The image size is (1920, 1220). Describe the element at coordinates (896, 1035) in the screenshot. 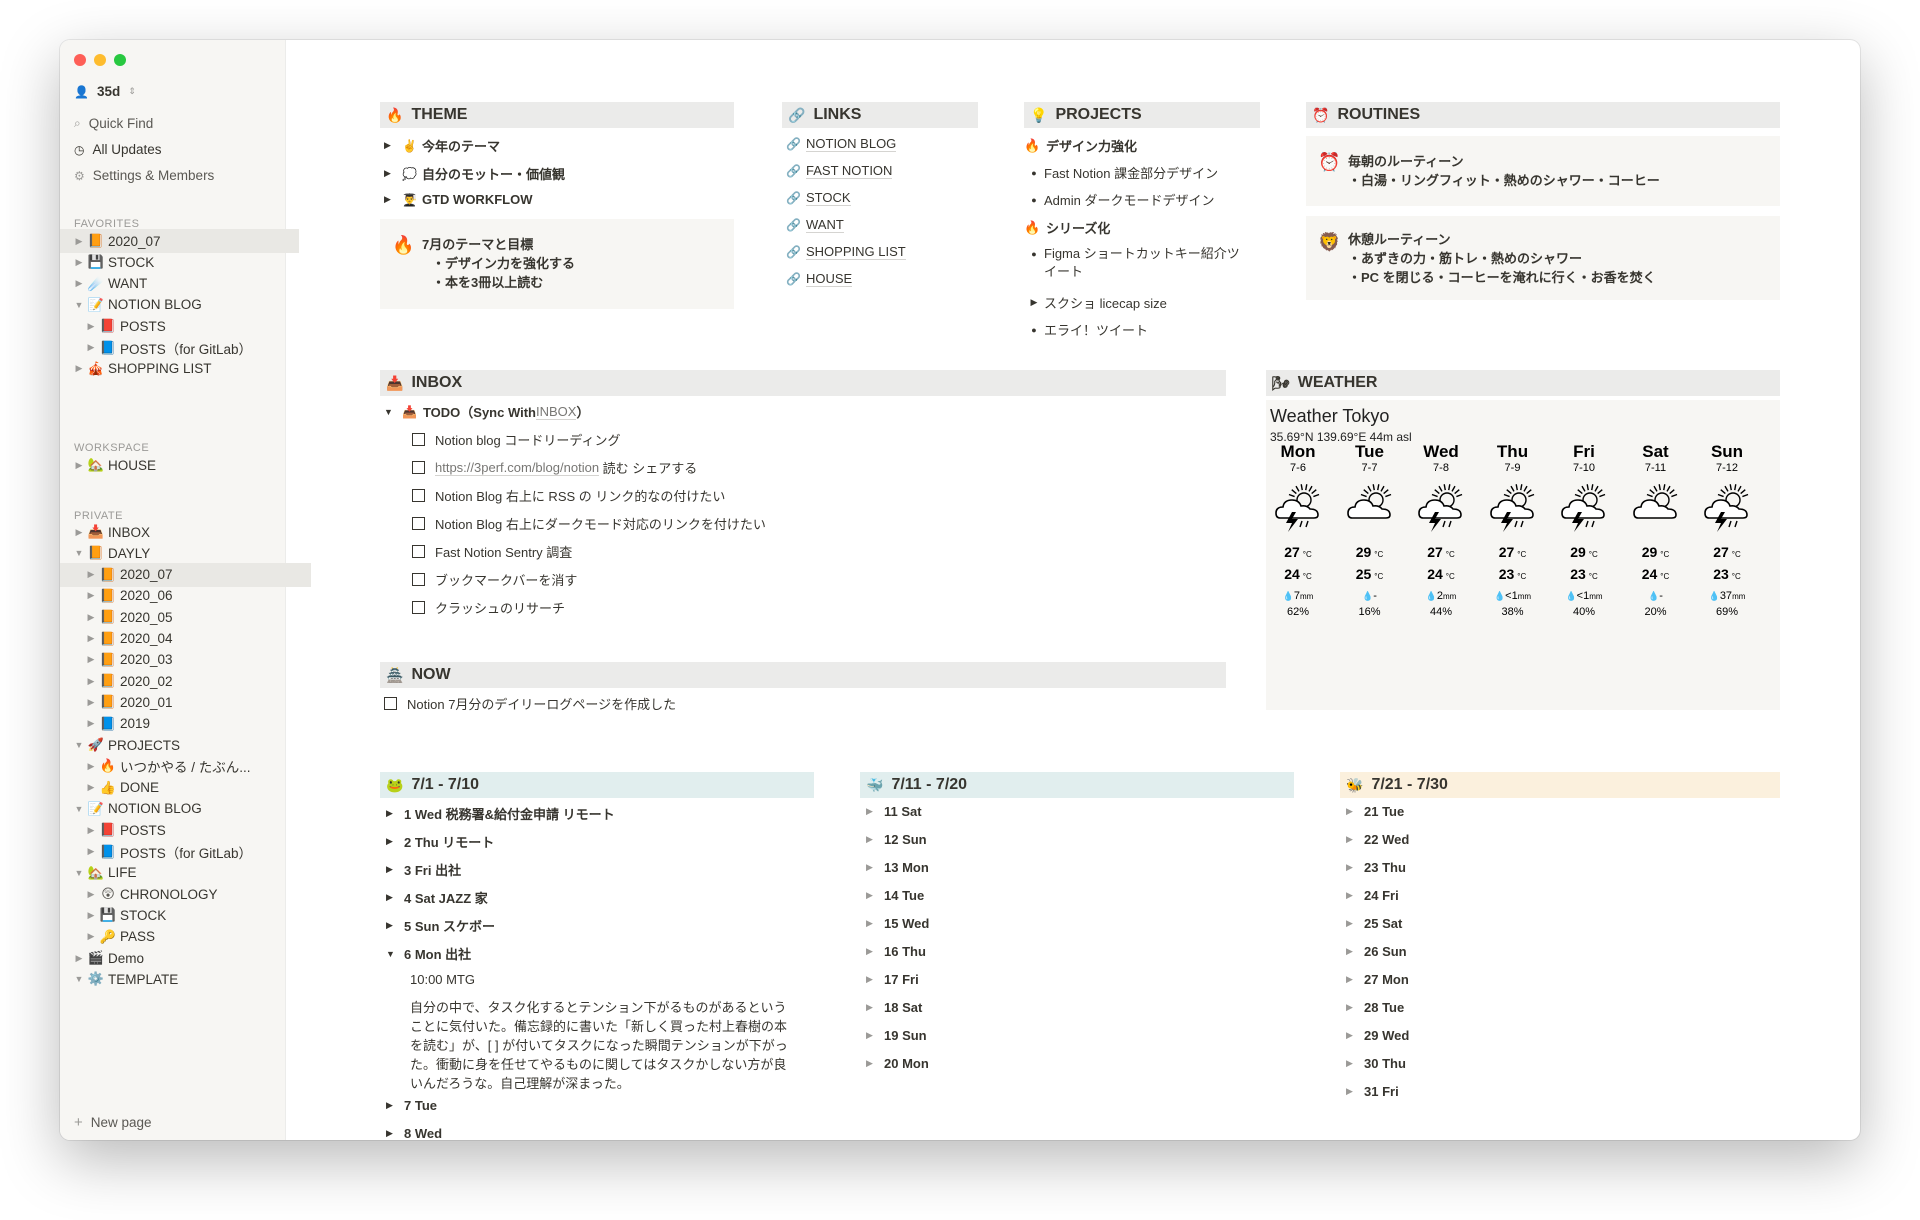

I see `day-toggle: ▶ 19 Sun` at that location.